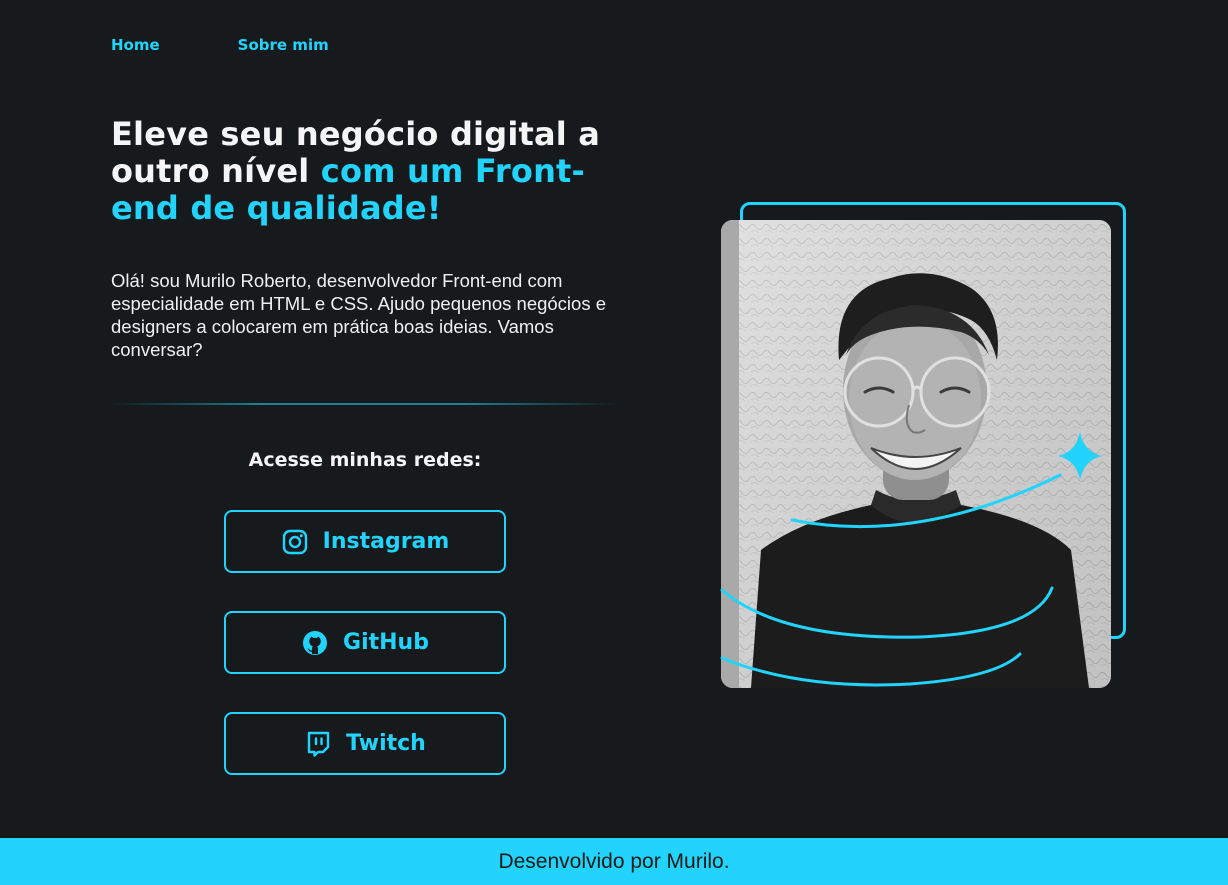 The height and width of the screenshot is (885, 1228). Describe the element at coordinates (363, 404) in the screenshot. I see `section-divider` at that location.